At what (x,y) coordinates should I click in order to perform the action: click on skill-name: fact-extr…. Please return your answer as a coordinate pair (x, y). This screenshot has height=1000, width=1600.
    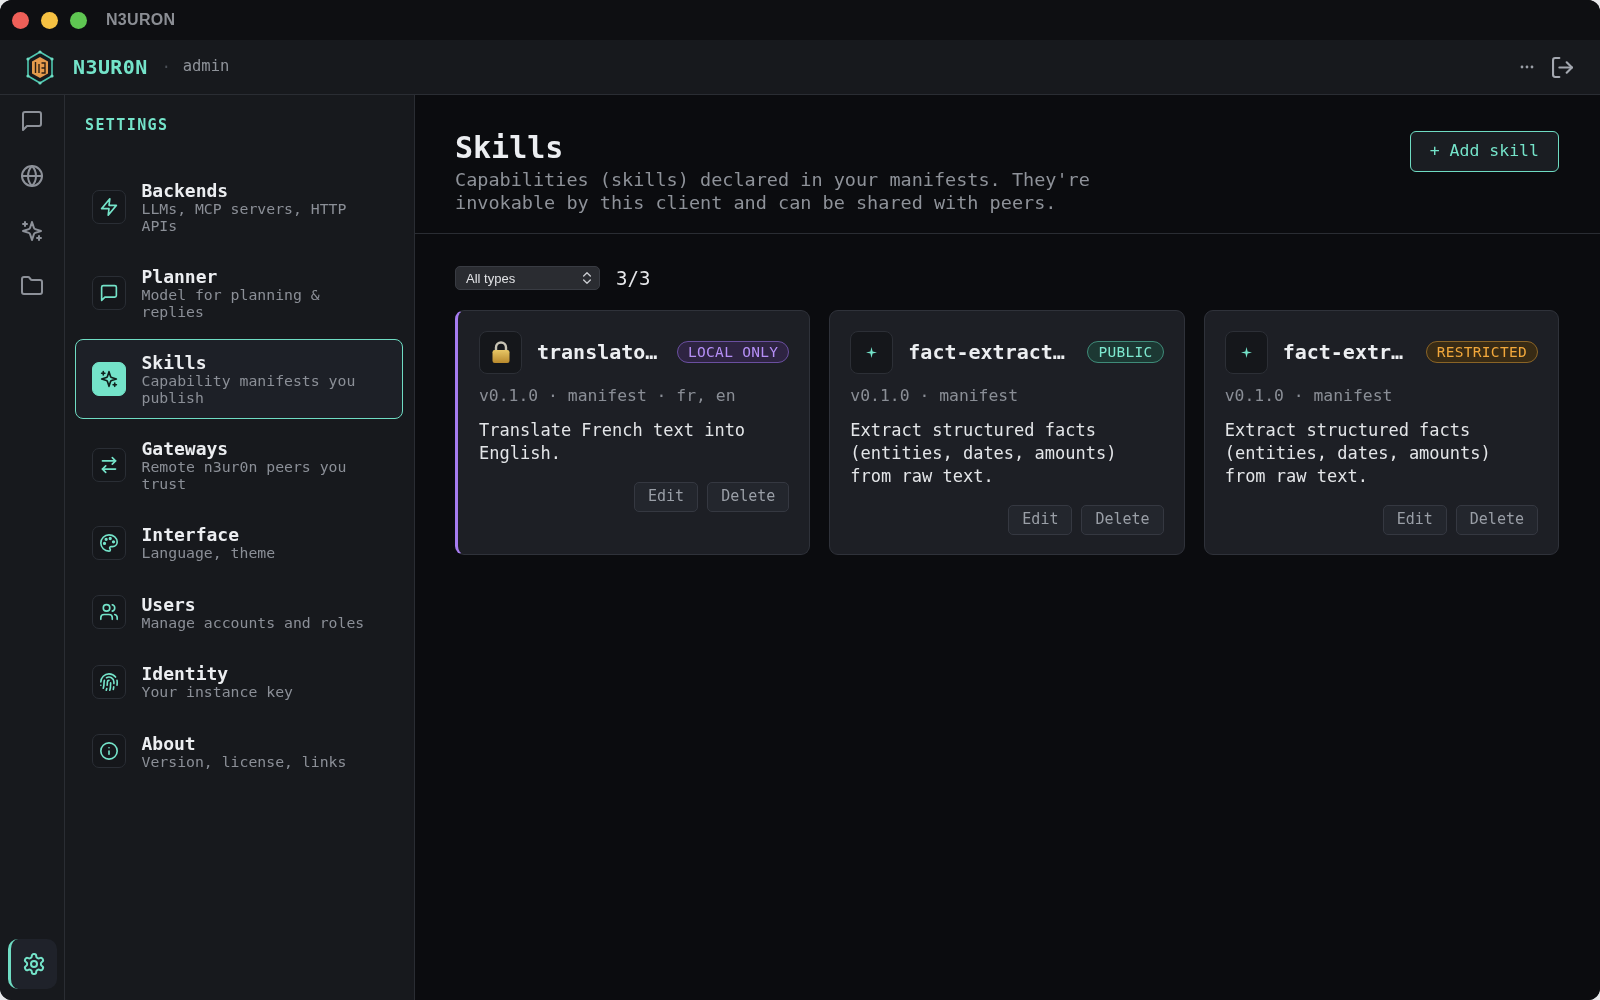
    Looking at the image, I should click on (1343, 352).